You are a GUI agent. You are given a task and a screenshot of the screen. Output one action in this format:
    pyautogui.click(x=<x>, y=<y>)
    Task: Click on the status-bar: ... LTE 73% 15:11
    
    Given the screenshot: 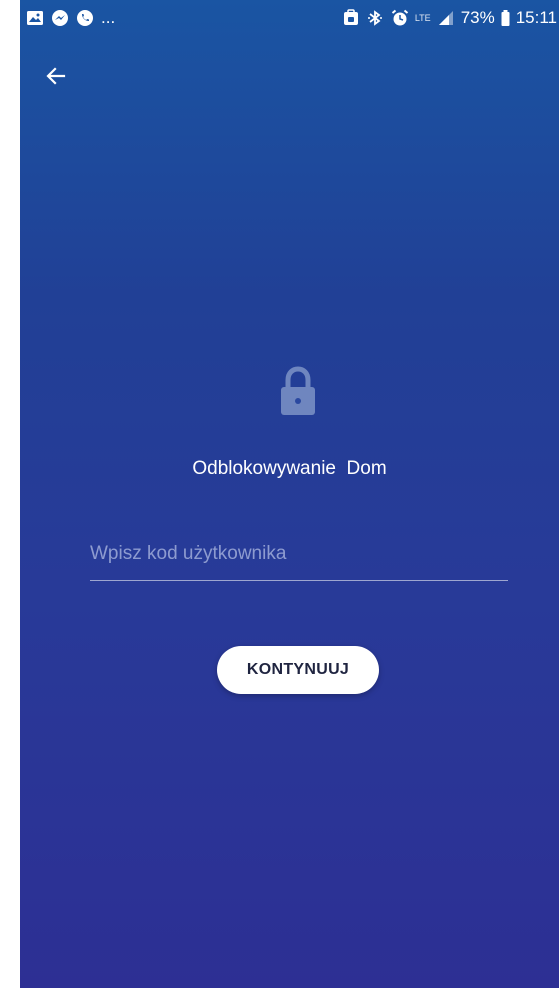 What is the action you would take?
    pyautogui.click(x=289, y=18)
    